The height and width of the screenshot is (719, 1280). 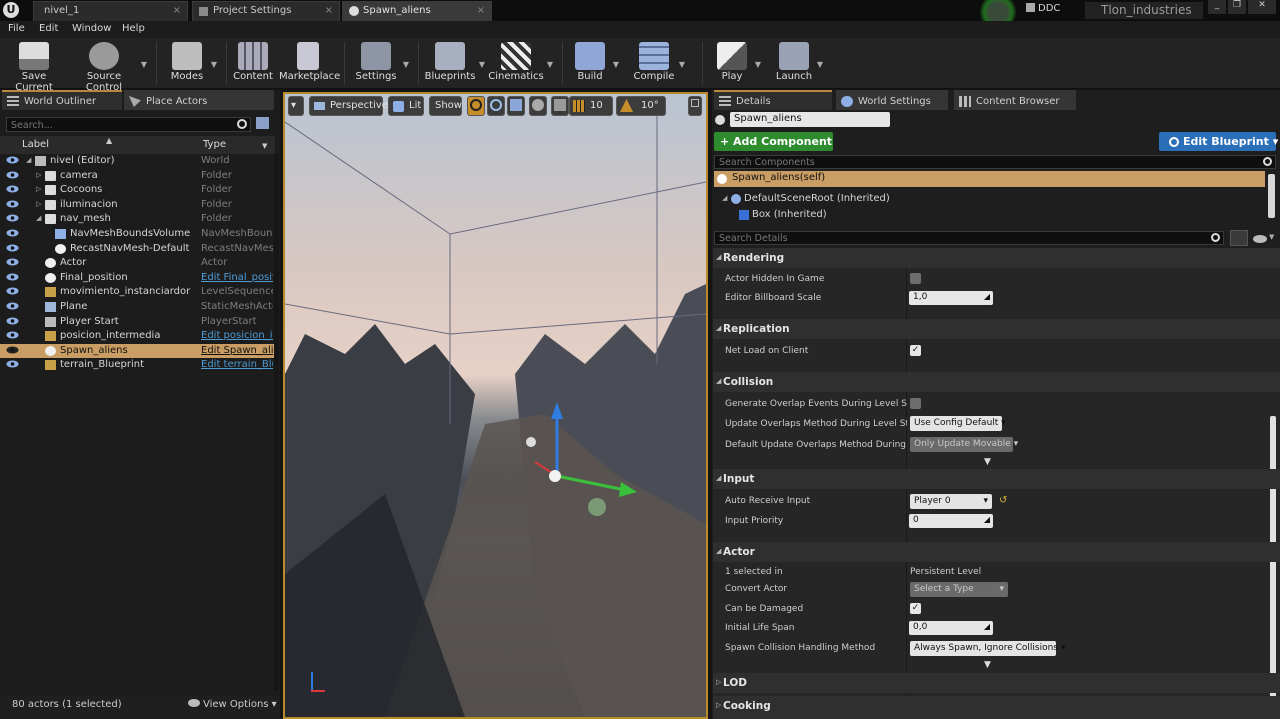 I want to click on rotation-snap-button: 10°, so click(x=641, y=106).